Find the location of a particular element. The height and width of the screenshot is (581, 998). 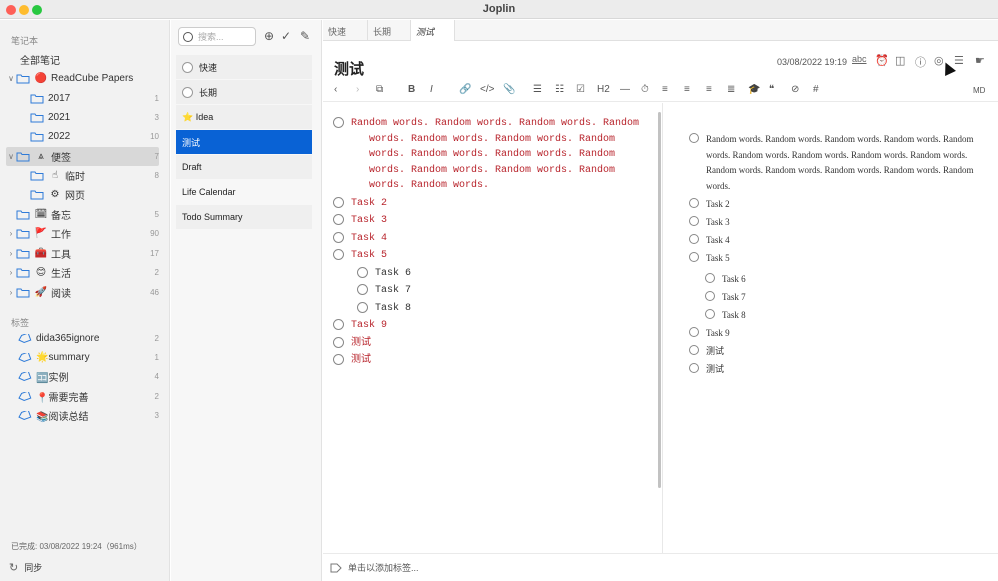

graduation-cap-icon: 🎓 is located at coordinates (754, 89).